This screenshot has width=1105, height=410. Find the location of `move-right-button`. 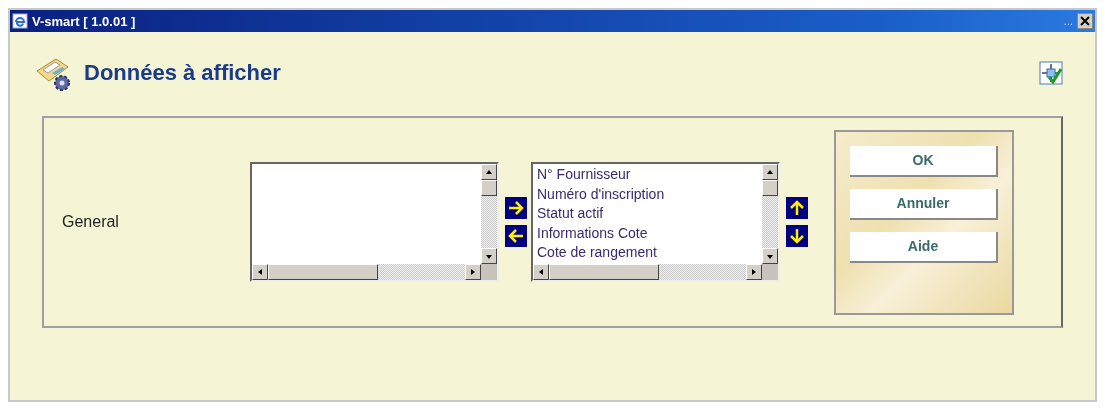

move-right-button is located at coordinates (516, 208).